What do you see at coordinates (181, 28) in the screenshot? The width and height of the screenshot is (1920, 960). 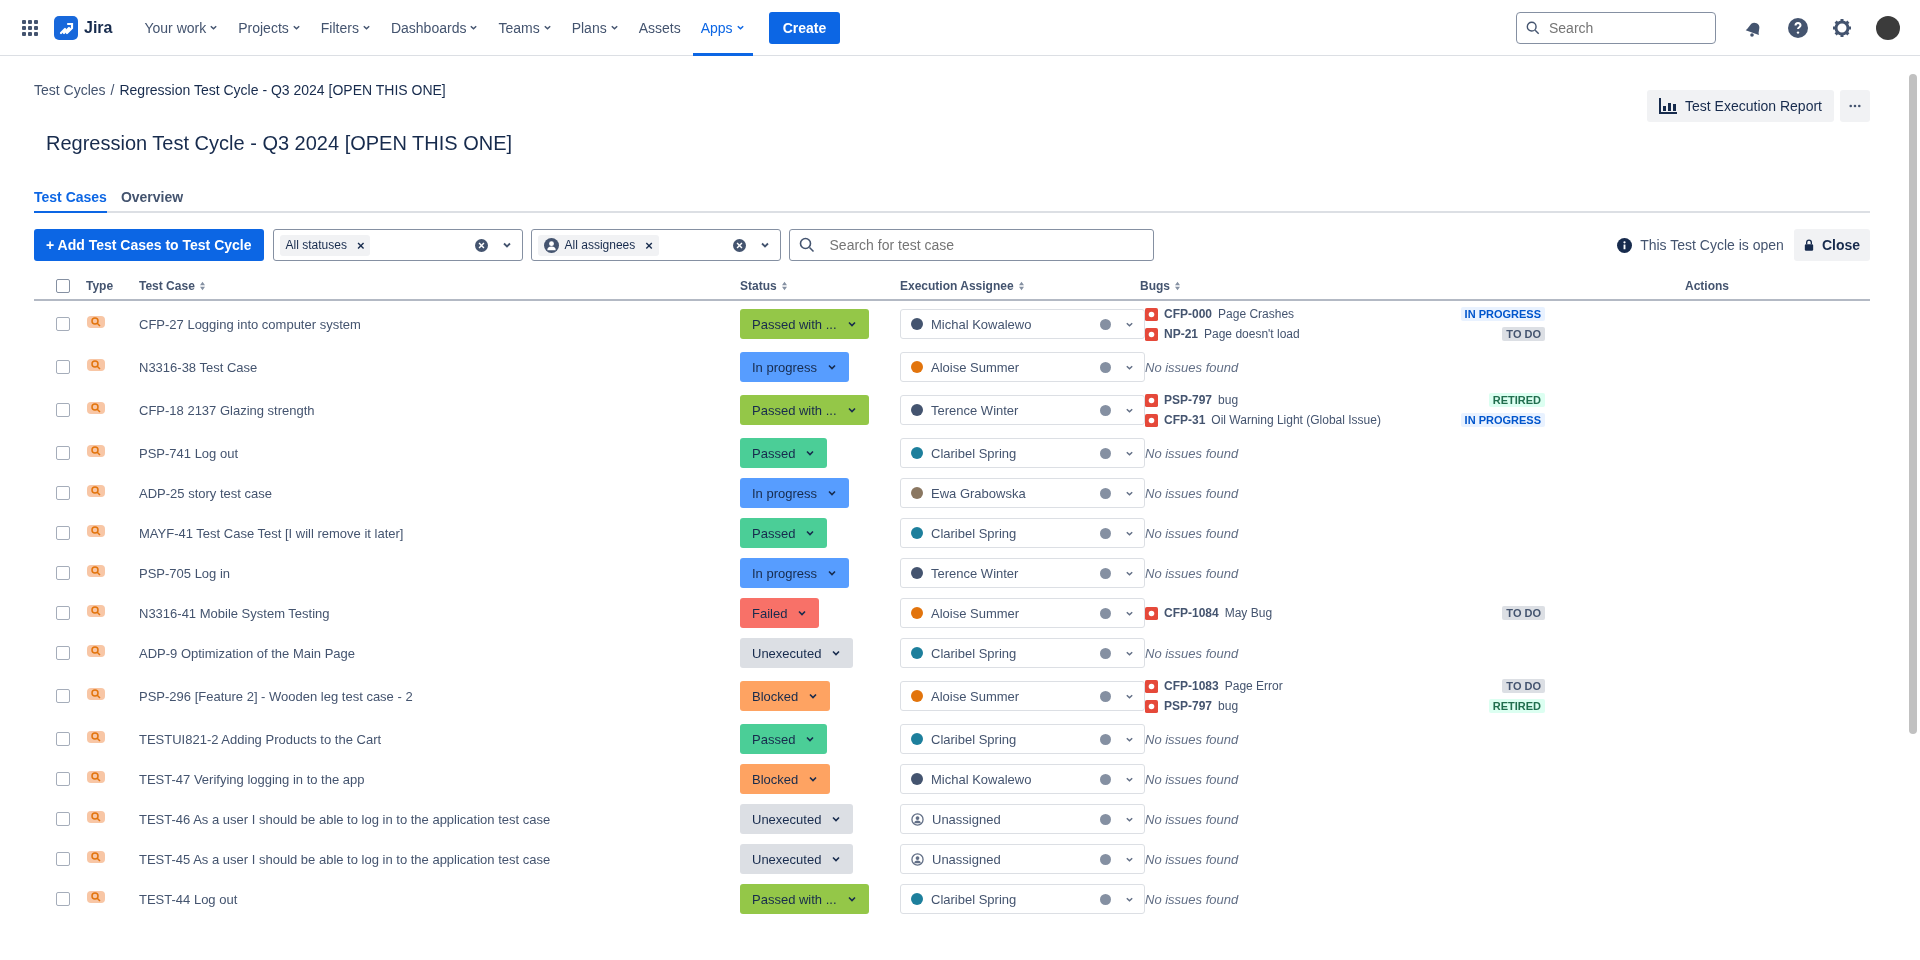 I see `nav-menu-item: Your work` at bounding box center [181, 28].